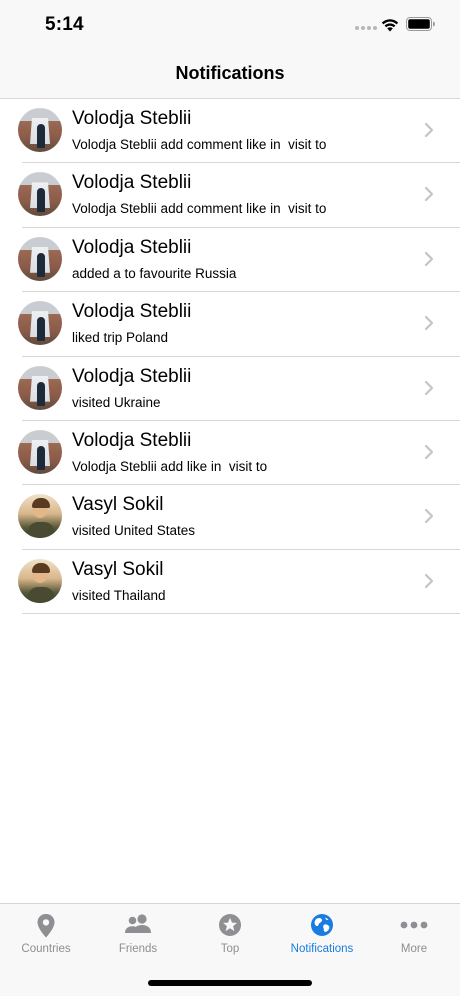 This screenshot has width=460, height=996. I want to click on tab-label: Friends, so click(138, 949).